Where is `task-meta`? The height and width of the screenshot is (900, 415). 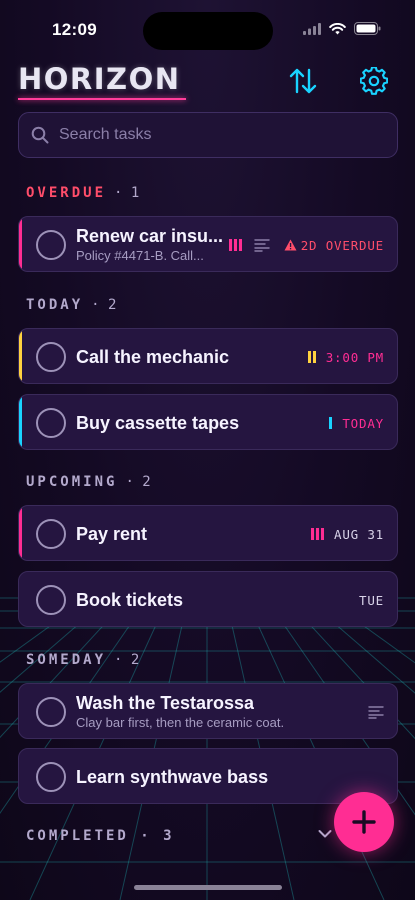
task-meta is located at coordinates (376, 711).